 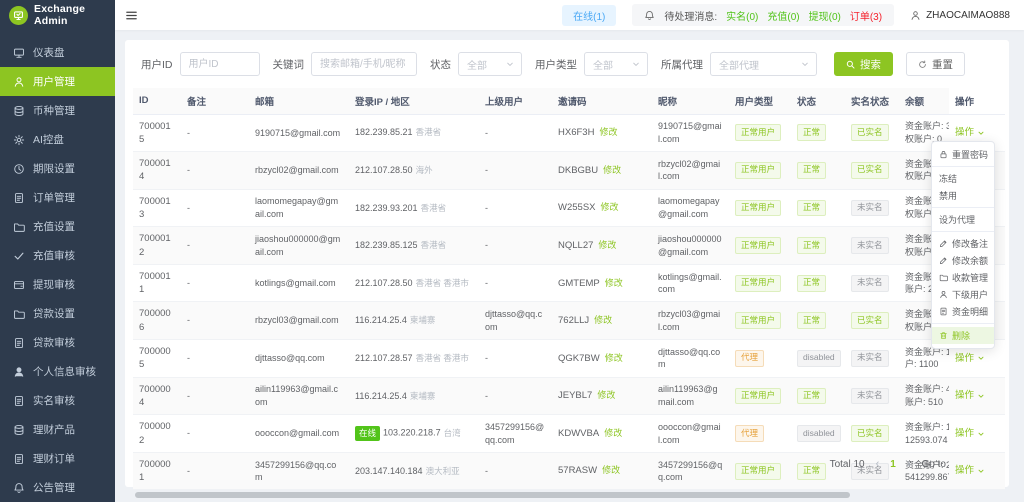 What do you see at coordinates (963, 178) in the screenshot?
I see `dropdown-item-冻结: 冻结` at bounding box center [963, 178].